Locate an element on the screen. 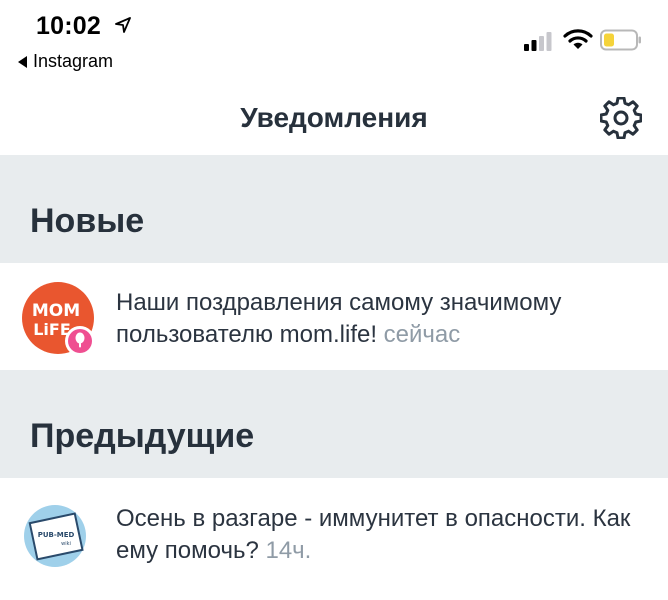  gear-icon is located at coordinates (621, 118).